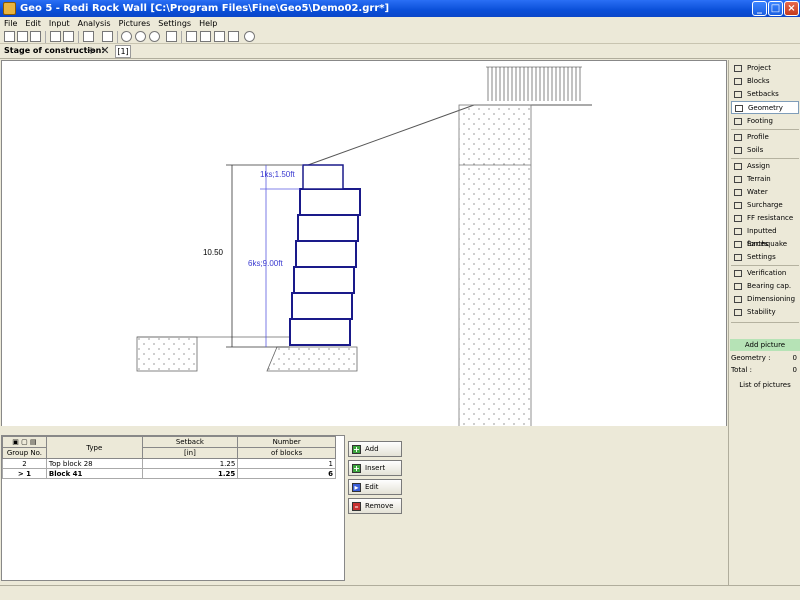 The image size is (800, 600). Describe the element at coordinates (765, 273) in the screenshot. I see `sidebar-item-verification: Verification` at that location.